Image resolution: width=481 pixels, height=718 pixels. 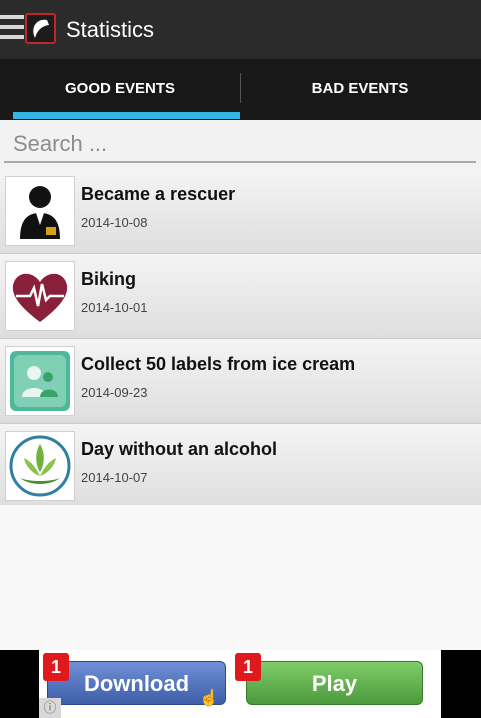 What do you see at coordinates (13, 28) in the screenshot?
I see `menu-icon` at bounding box center [13, 28].